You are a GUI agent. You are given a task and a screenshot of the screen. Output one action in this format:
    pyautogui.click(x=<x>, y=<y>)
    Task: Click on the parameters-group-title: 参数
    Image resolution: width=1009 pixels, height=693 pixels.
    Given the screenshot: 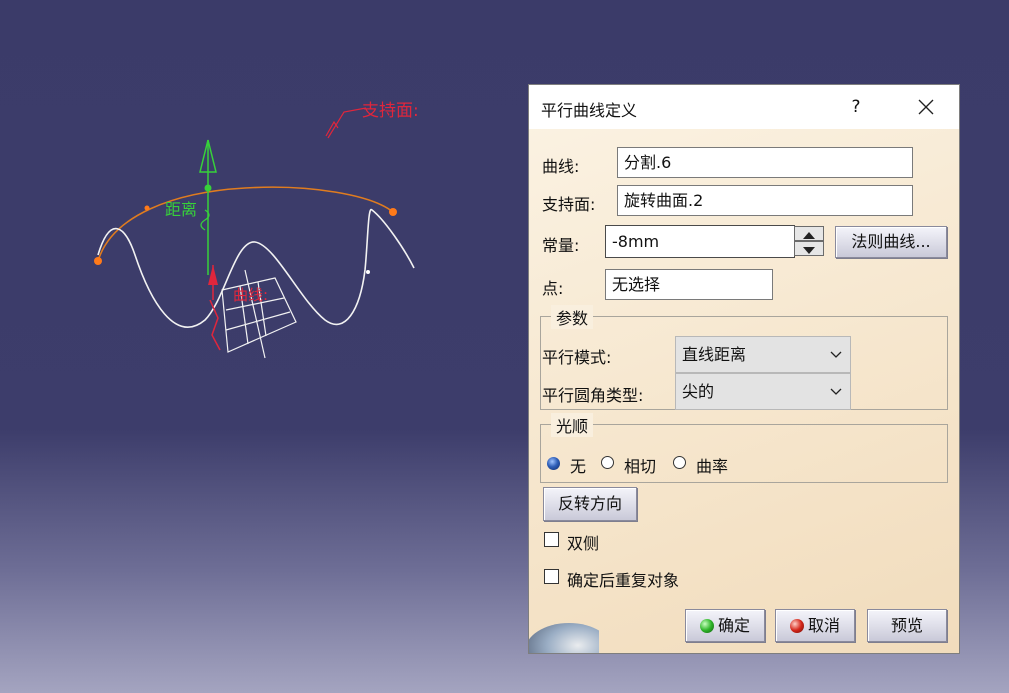 What is the action you would take?
    pyautogui.click(x=572, y=317)
    